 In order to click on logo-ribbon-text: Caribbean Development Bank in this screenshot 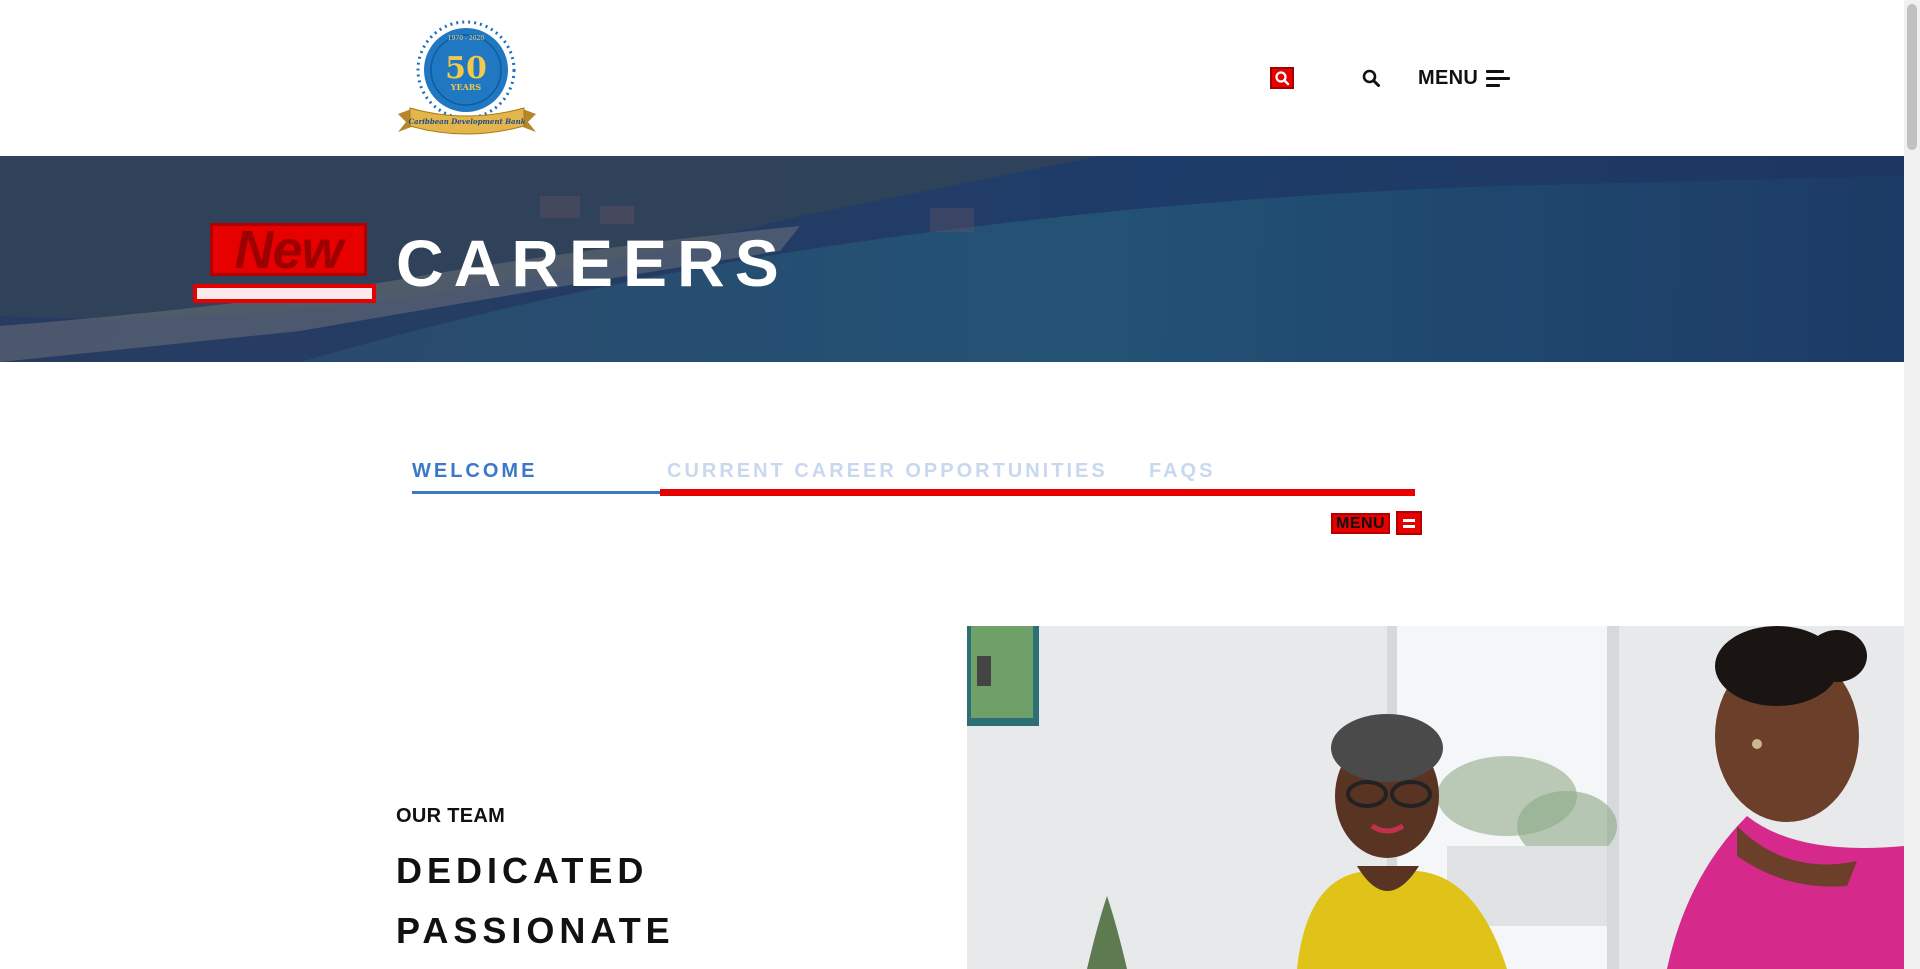, I will do `click(466, 121)`.